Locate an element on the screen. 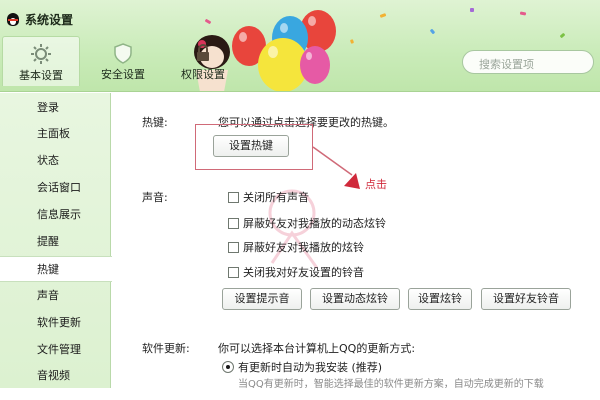 This screenshot has height=400, width=600. hotkey-section-label: 热键: is located at coordinates (155, 122).